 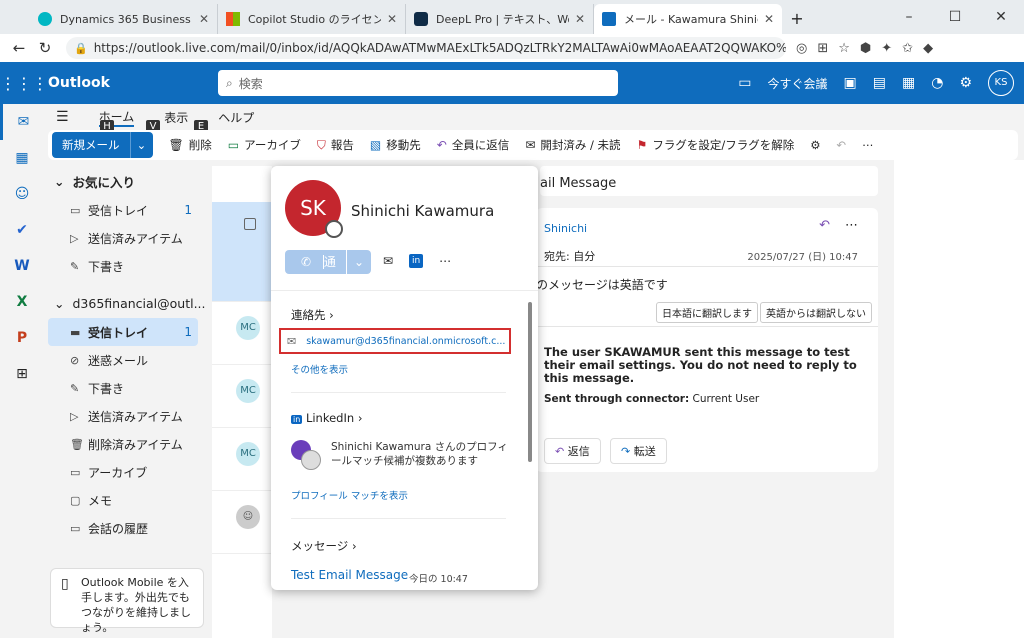 I want to click on browser-tab-business-central: Dynamics 365 Business Central ✕, so click(x=124, y=19).